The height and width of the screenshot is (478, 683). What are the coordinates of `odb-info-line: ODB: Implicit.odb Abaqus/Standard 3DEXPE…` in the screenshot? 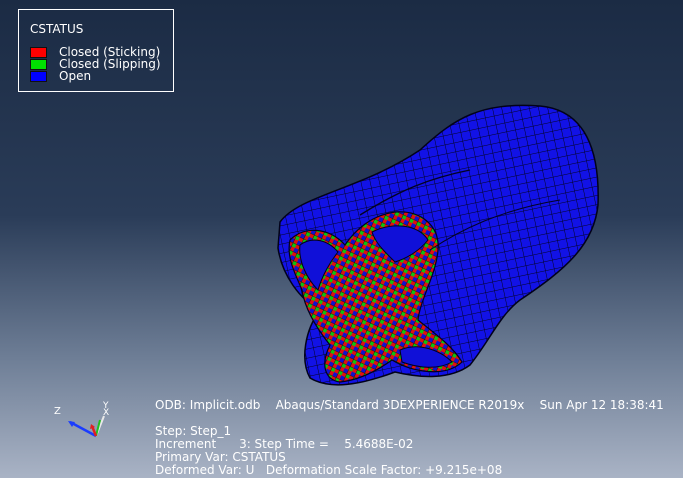 It's located at (409, 405).